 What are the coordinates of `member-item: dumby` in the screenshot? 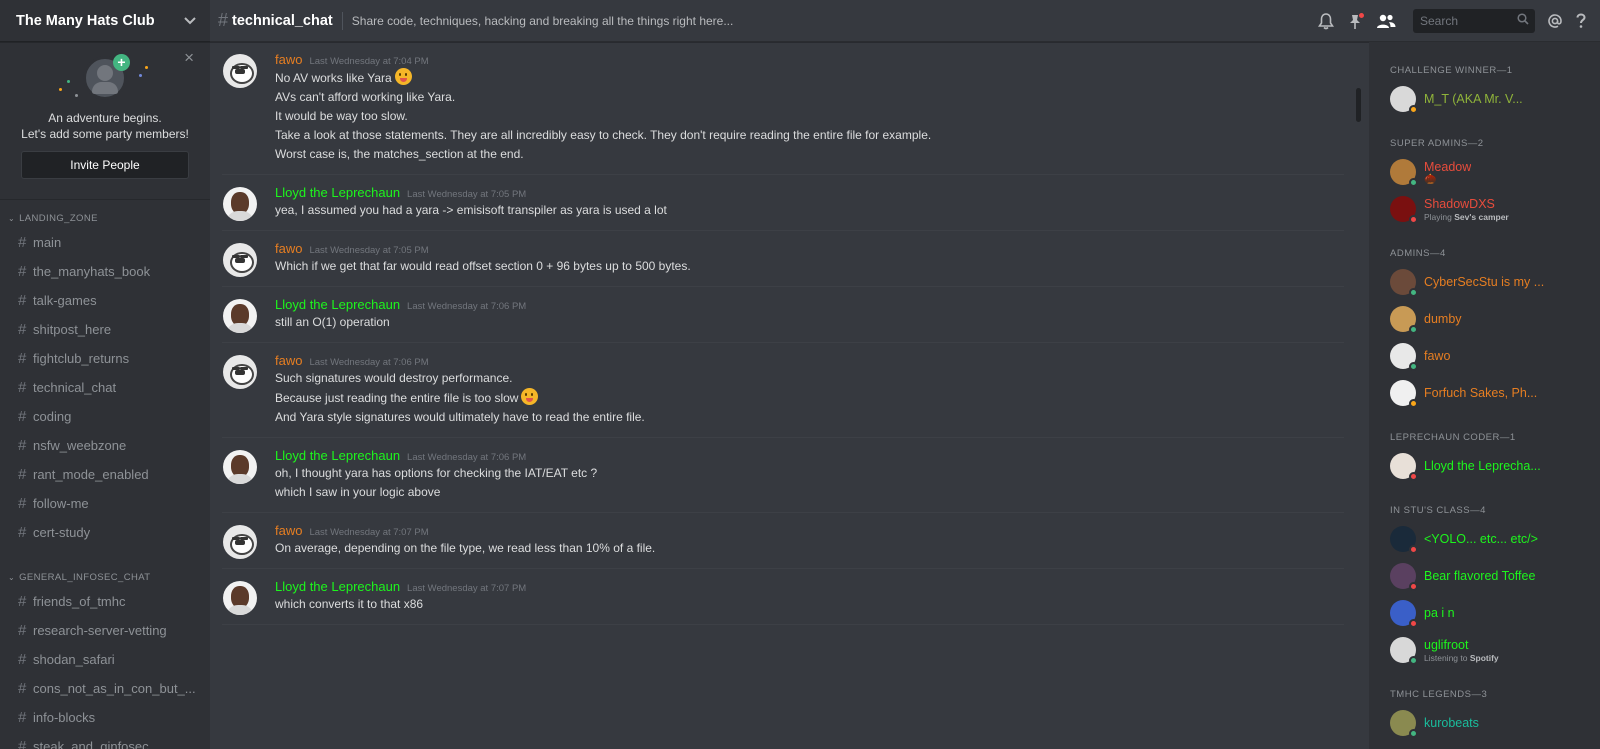 It's located at (1495, 319).